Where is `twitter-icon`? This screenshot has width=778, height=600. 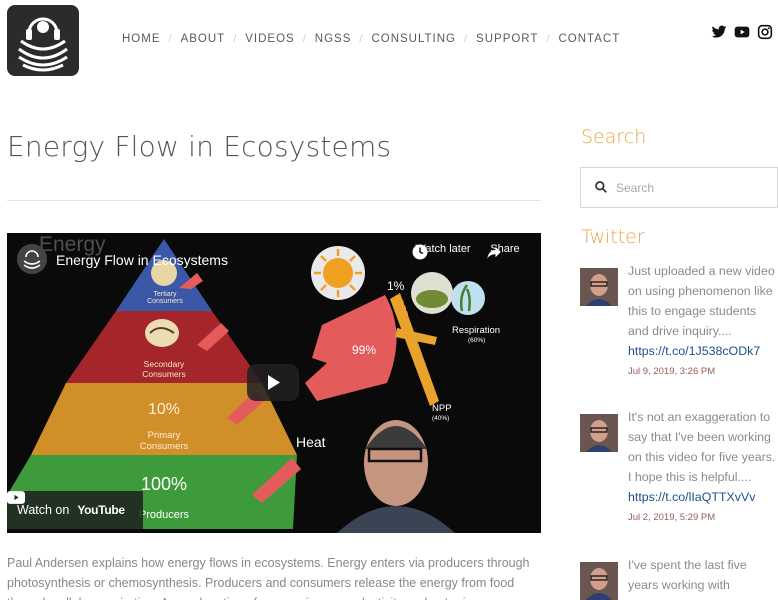 twitter-icon is located at coordinates (719, 32).